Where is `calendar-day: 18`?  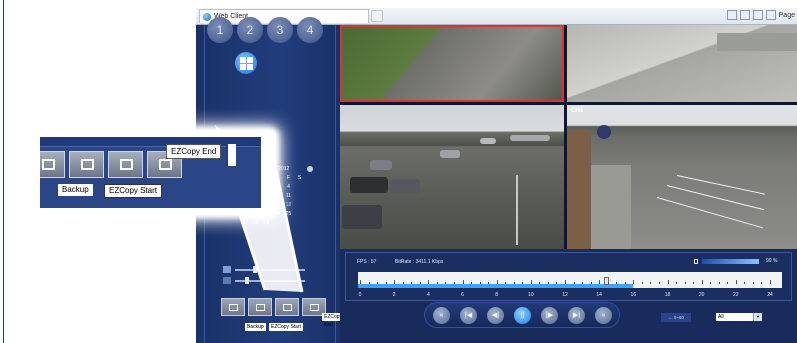
calendar-day: 18 is located at coordinates (288, 205).